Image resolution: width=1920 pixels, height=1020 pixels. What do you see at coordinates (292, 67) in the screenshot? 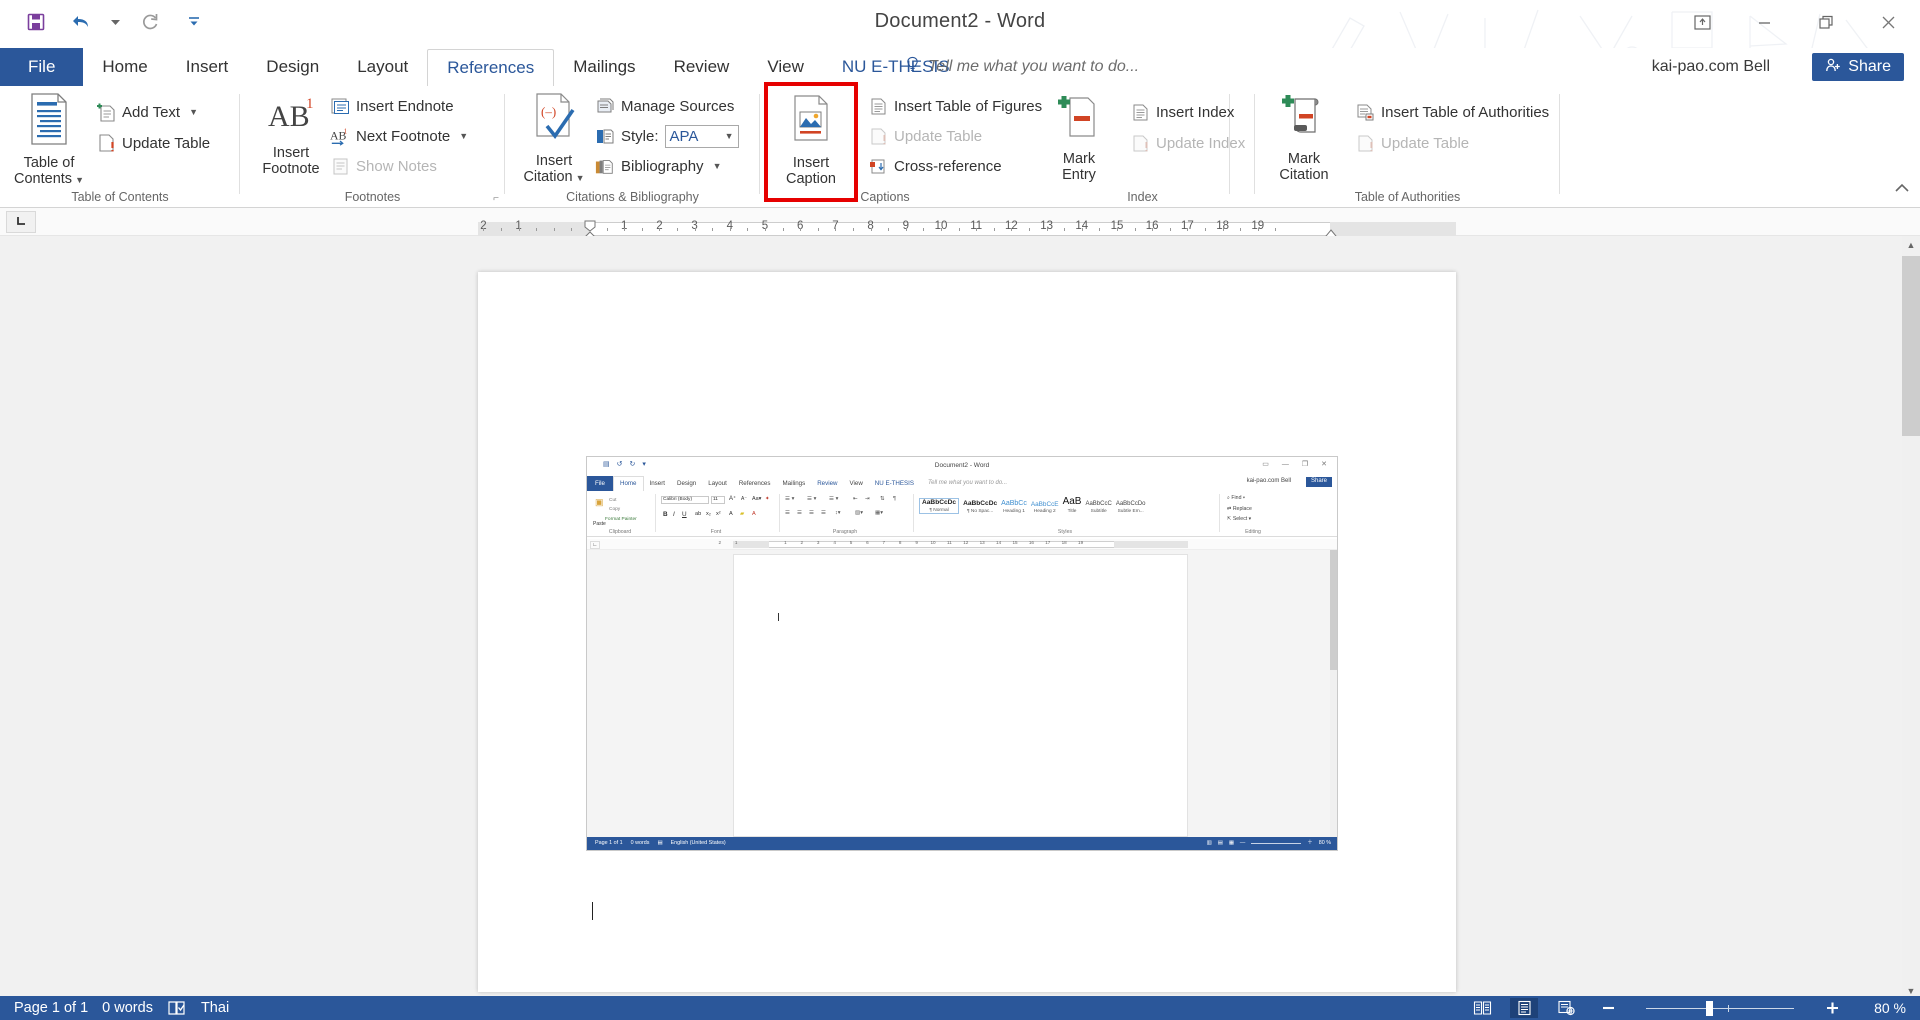
I see `tab-design: Design` at bounding box center [292, 67].